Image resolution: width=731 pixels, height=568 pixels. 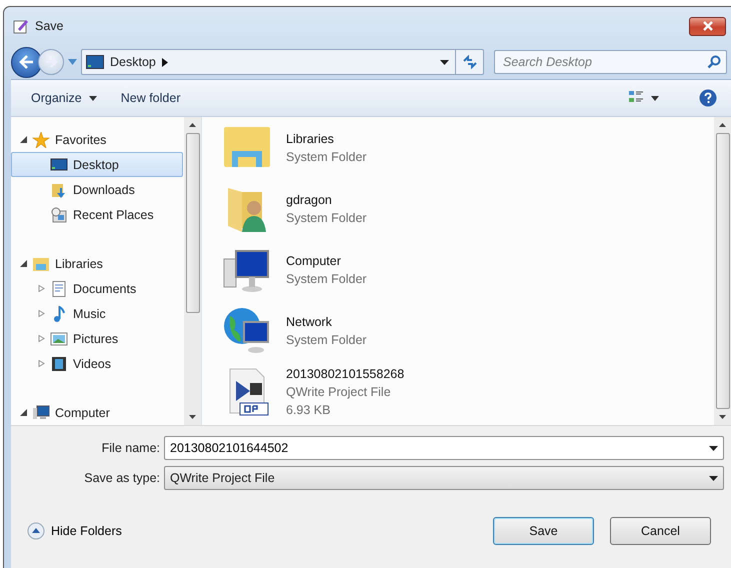 I want to click on file-item: 20130802101558268 QWrite Project File 6.93 KB, so click(x=468, y=391).